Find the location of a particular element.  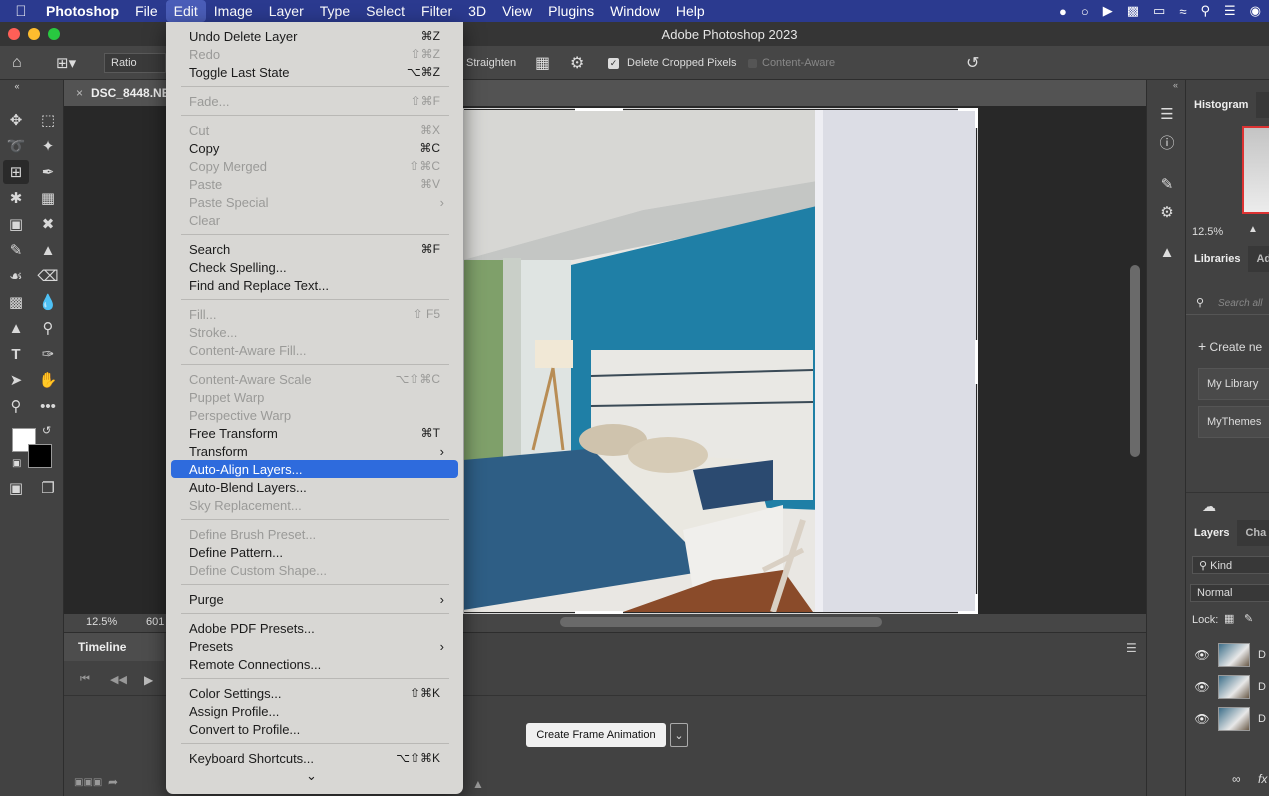

properties-sliders-icon: ⚙ is located at coordinates (1167, 212).